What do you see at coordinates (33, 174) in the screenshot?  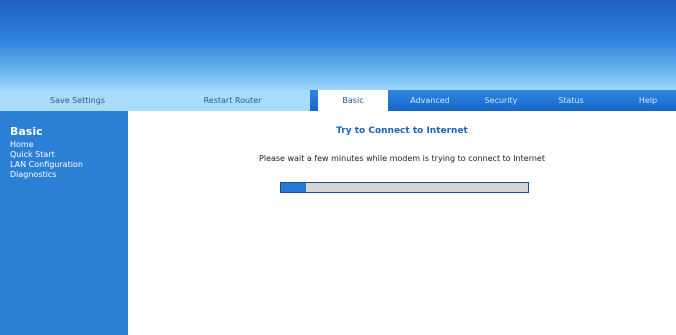 I see `sidebar-item-diagnostics: Diagnostics` at bounding box center [33, 174].